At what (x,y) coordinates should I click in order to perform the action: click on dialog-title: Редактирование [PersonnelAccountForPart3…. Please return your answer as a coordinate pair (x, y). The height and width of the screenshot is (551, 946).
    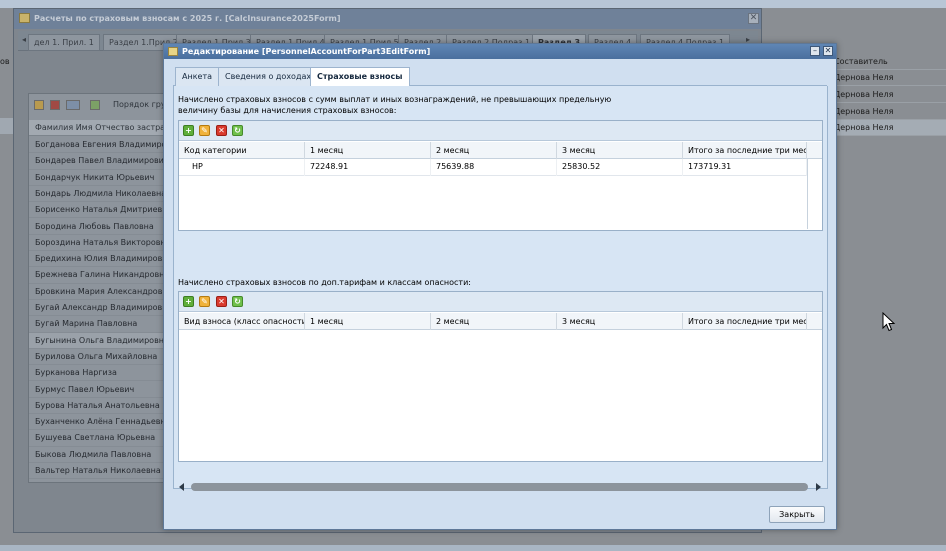
    Looking at the image, I should click on (306, 51).